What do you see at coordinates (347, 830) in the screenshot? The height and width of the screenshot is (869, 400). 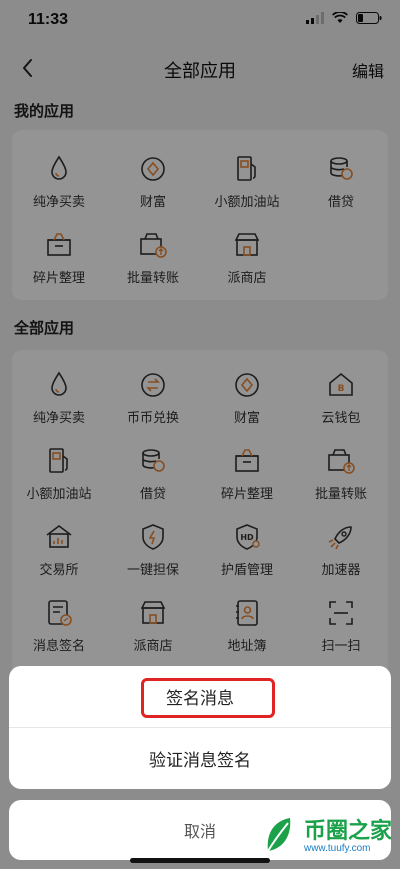 I see `watermark-title: 币圈之家` at bounding box center [347, 830].